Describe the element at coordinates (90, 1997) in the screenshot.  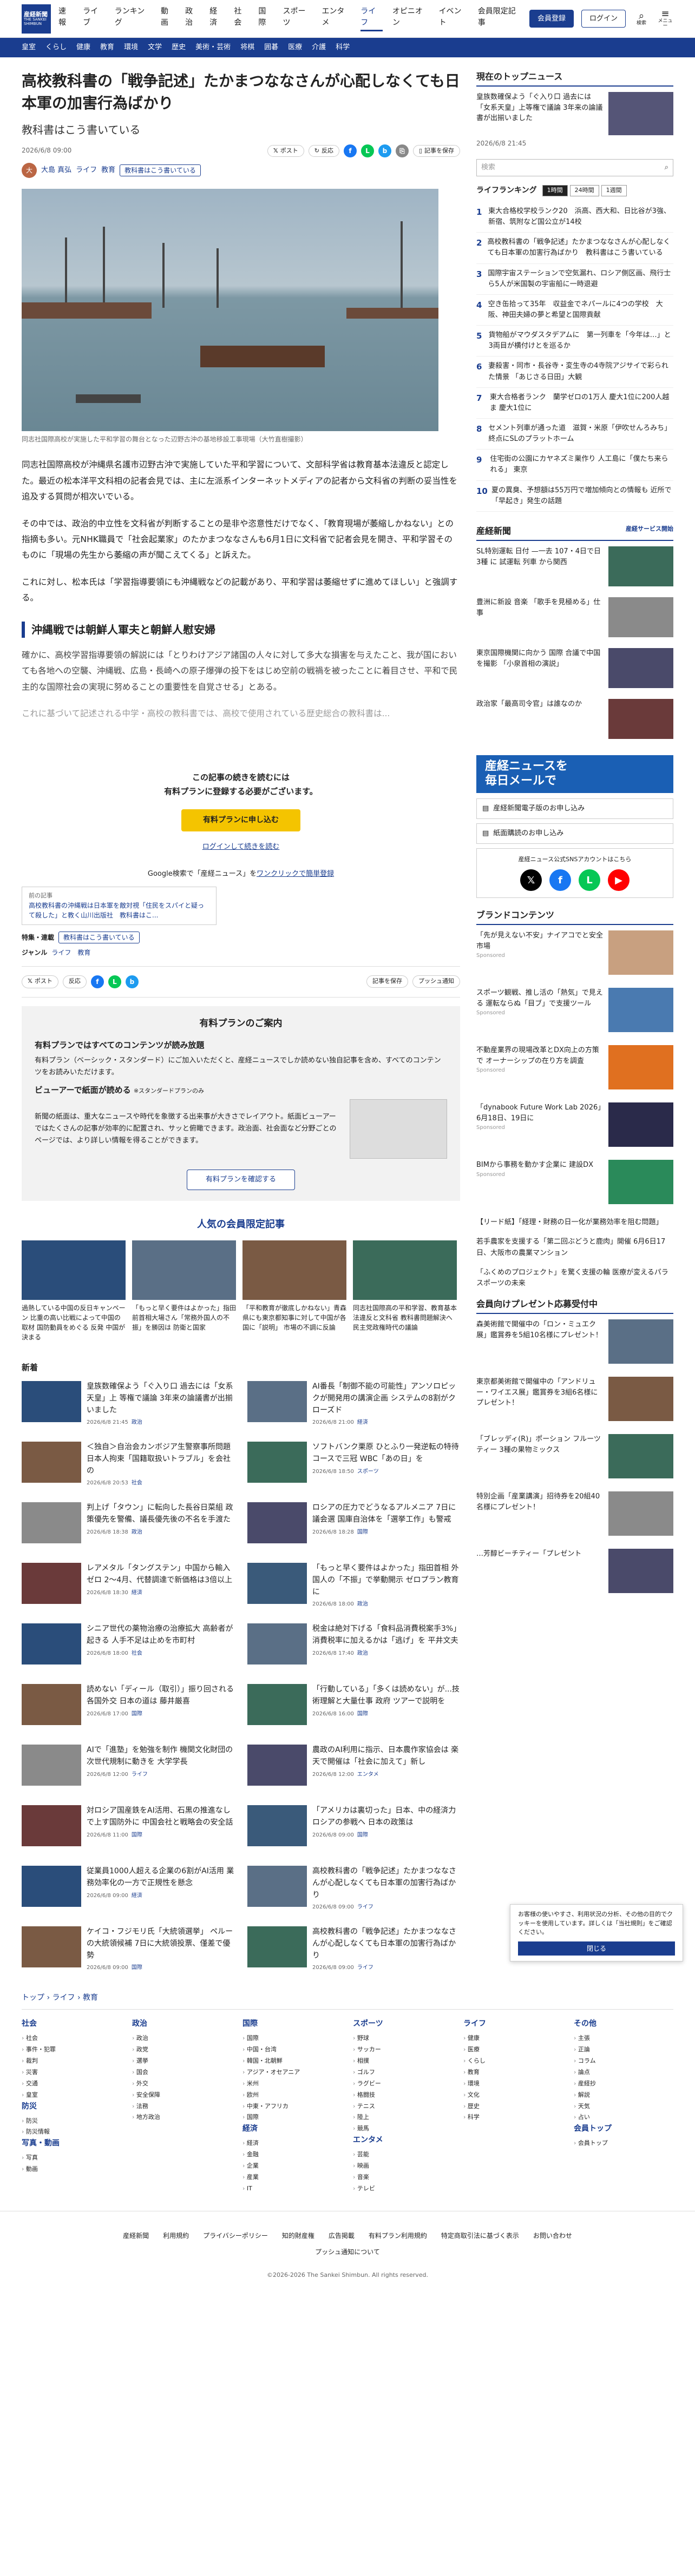
I see `breadcrumb-item: 教育` at that location.